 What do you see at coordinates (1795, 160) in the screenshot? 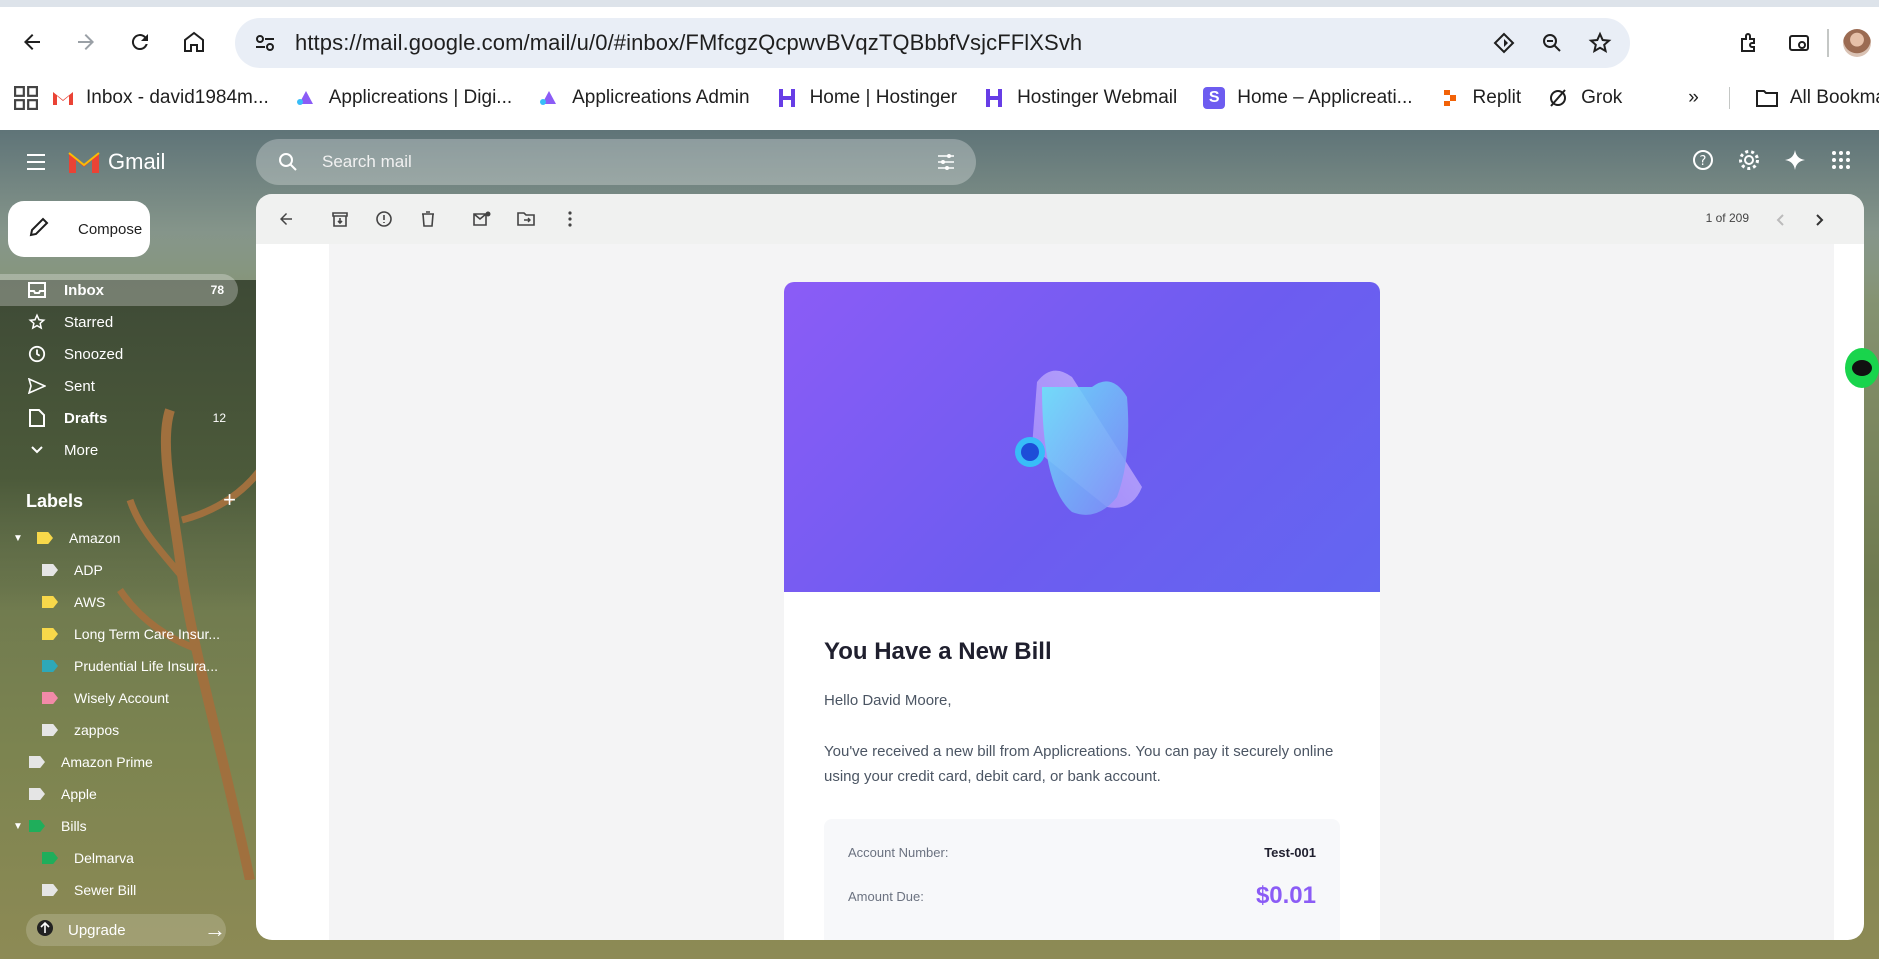
I see `gemini-sparkle-icon` at bounding box center [1795, 160].